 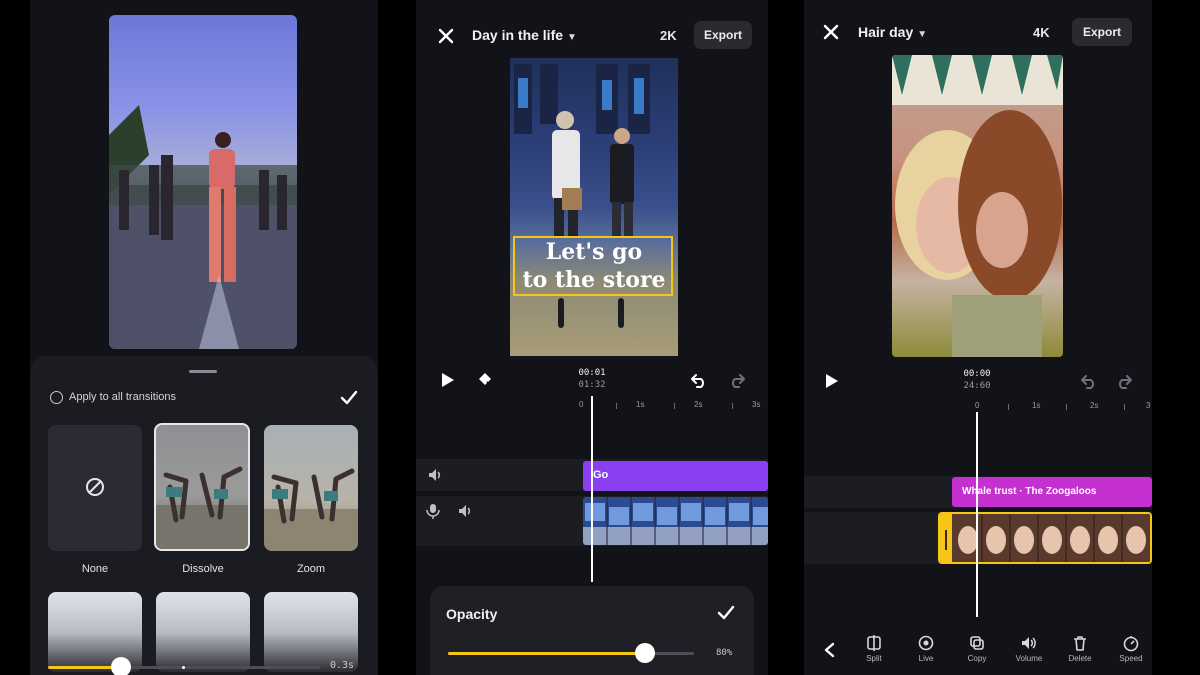 I want to click on tool-delete: Delete, so click(x=1080, y=648).